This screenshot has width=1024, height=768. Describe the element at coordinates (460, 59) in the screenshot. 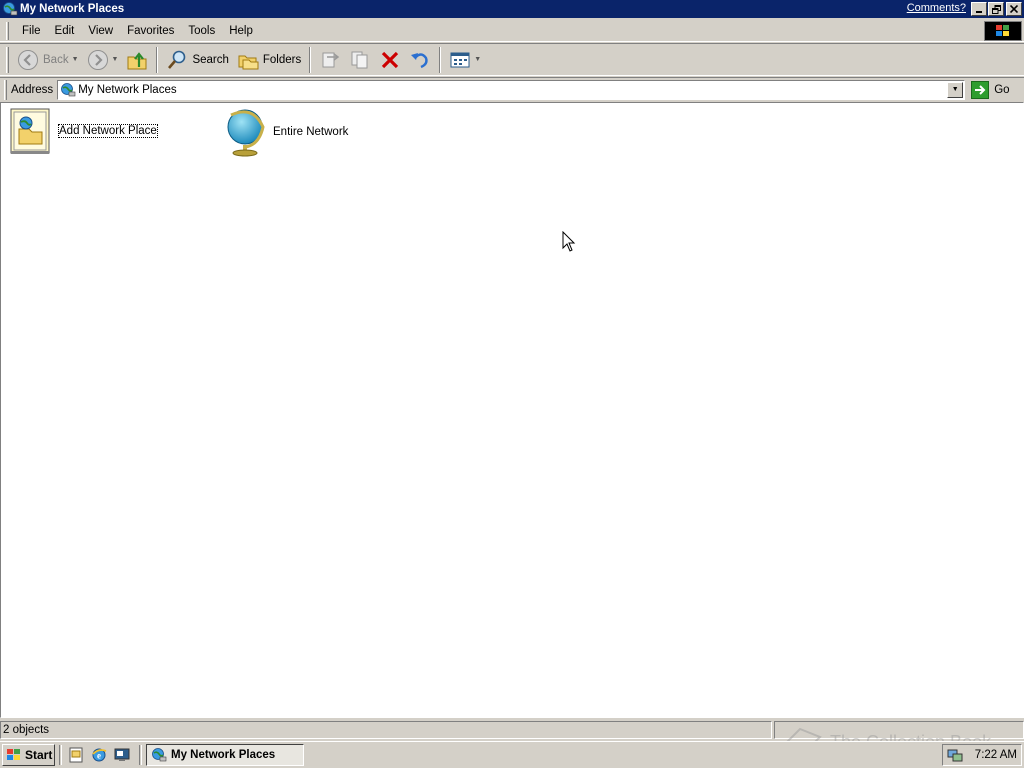

I see `views-icon` at that location.